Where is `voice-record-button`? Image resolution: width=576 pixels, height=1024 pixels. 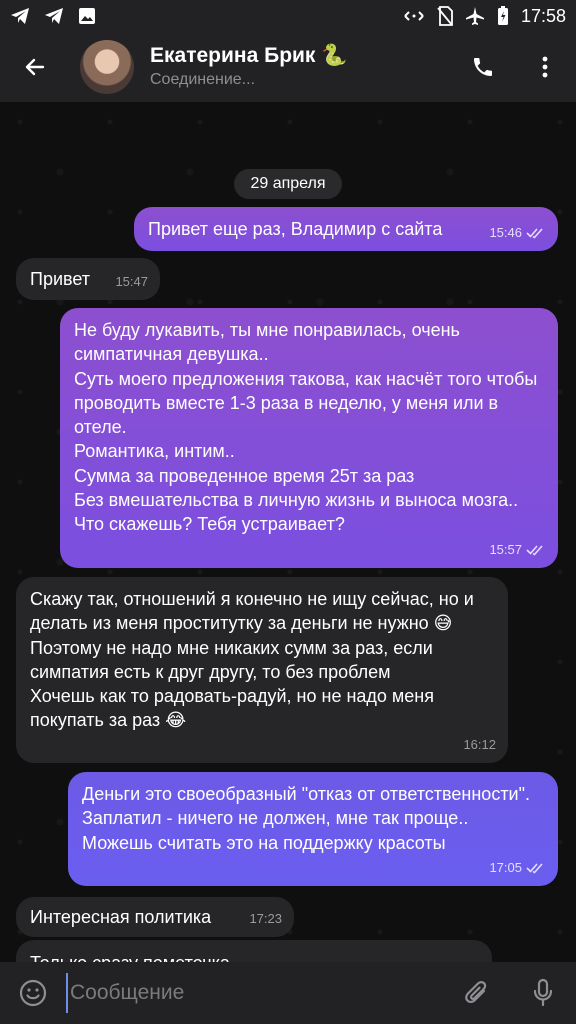
voice-record-button is located at coordinates (543, 993).